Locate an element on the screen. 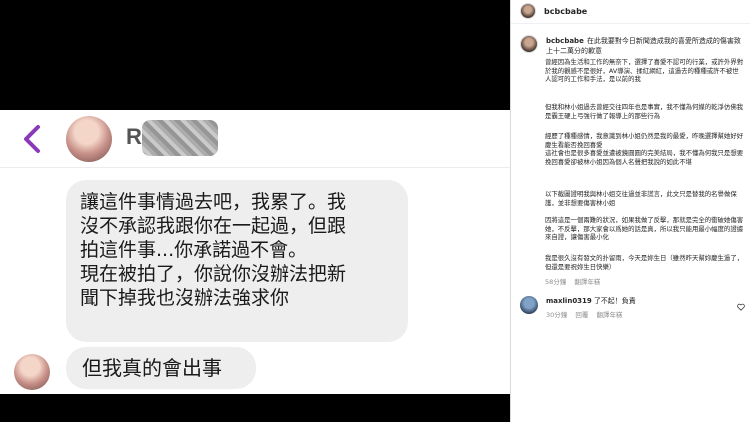  comment-translate-link: 翻譯年糕 is located at coordinates (609, 315).